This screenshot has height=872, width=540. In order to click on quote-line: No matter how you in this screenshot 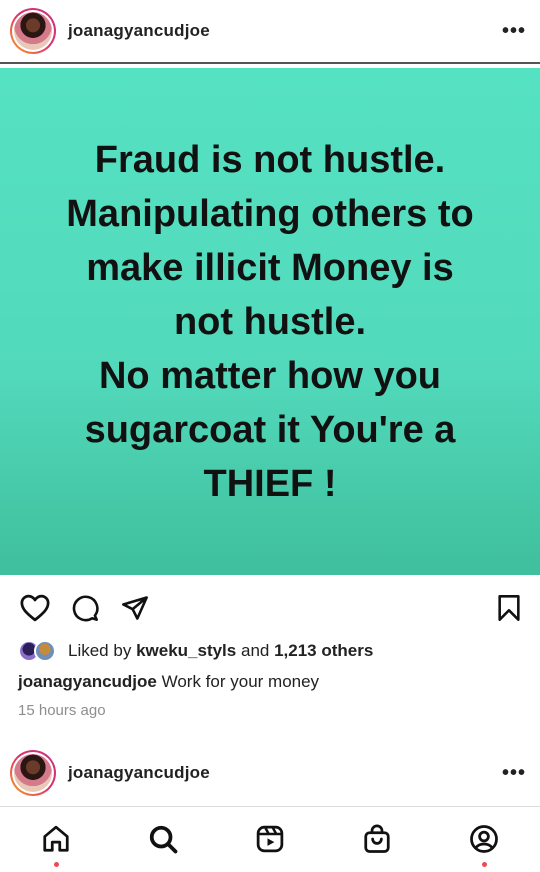, I will do `click(270, 375)`.